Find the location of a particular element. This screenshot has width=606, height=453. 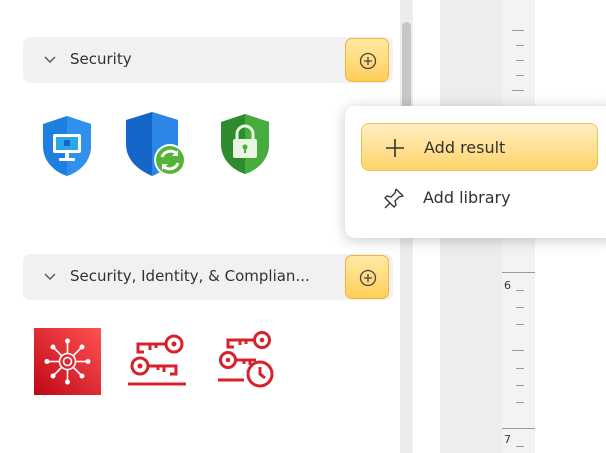

green-lock-shield-icon is located at coordinates (245, 144).